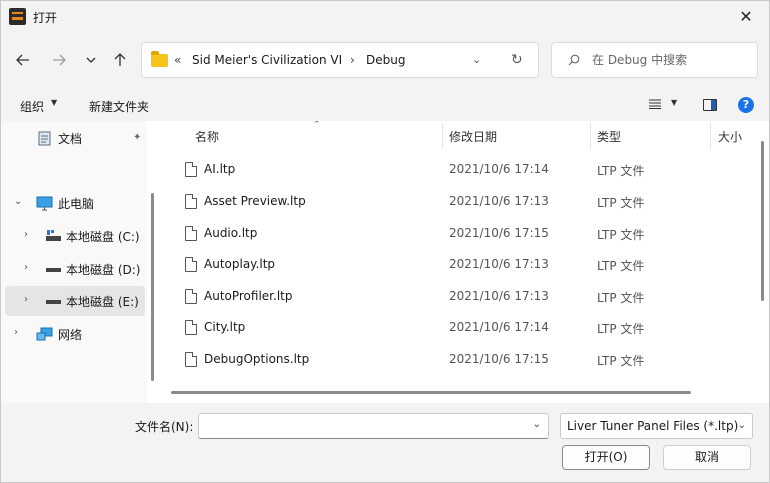 This screenshot has width=770, height=483. I want to click on sidebar-item-drive-d: › 本地磁盘 (D:), so click(75, 269).